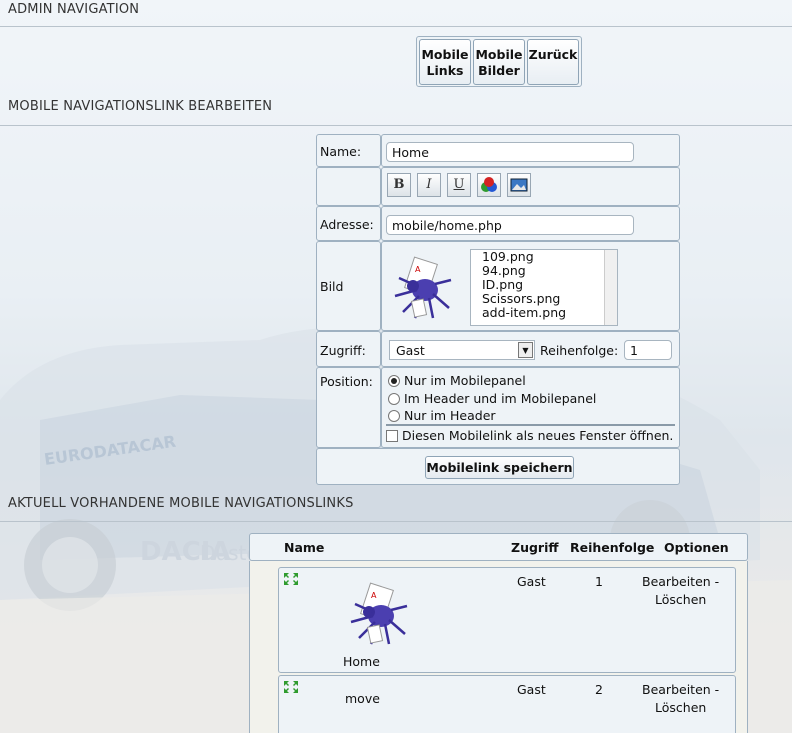 The height and width of the screenshot is (733, 792). What do you see at coordinates (530, 425) in the screenshot?
I see `position-divider` at bounding box center [530, 425].